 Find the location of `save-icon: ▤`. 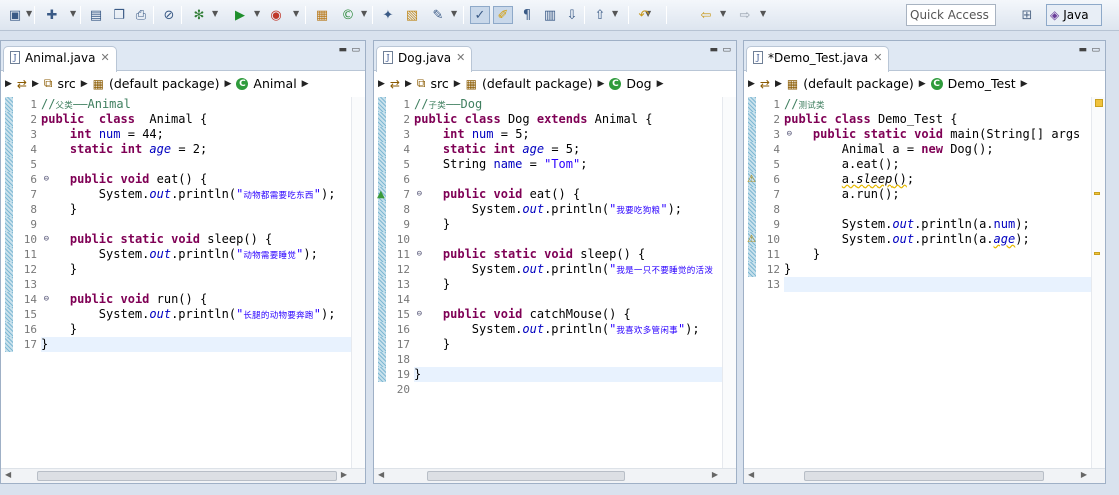

save-icon: ▤ is located at coordinates (96, 15).